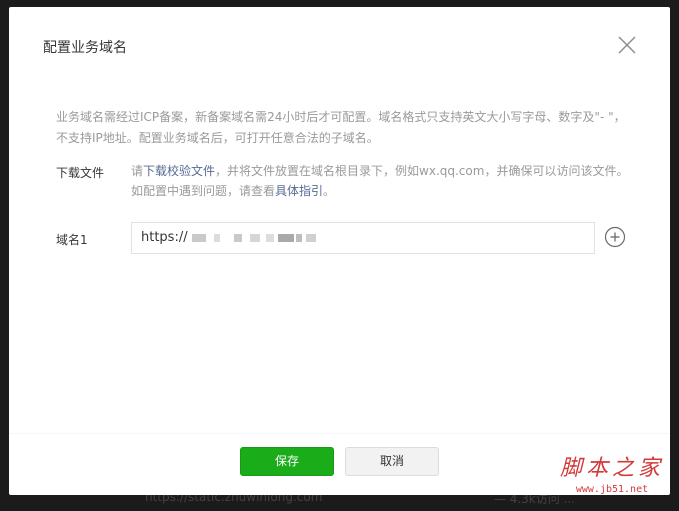 The image size is (679, 511). I want to click on add-domain-button, so click(615, 237).